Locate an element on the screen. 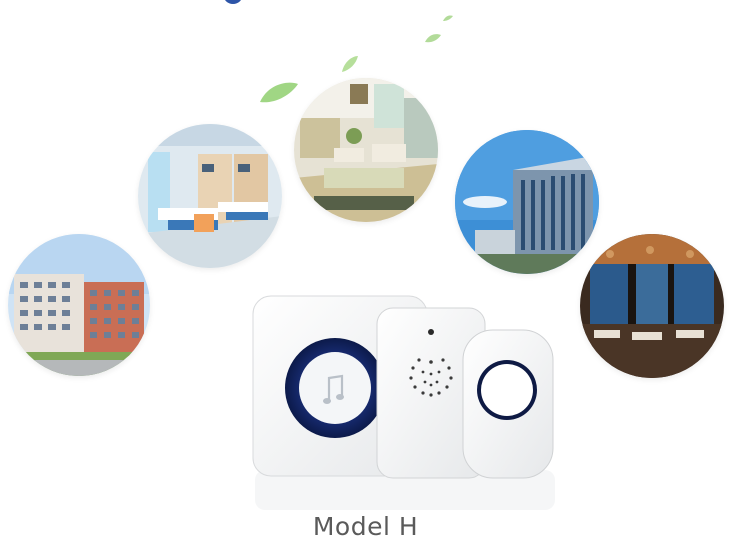 Image resolution: width=731 pixels, height=545 pixels. restaurant-interior-photo is located at coordinates (652, 306).